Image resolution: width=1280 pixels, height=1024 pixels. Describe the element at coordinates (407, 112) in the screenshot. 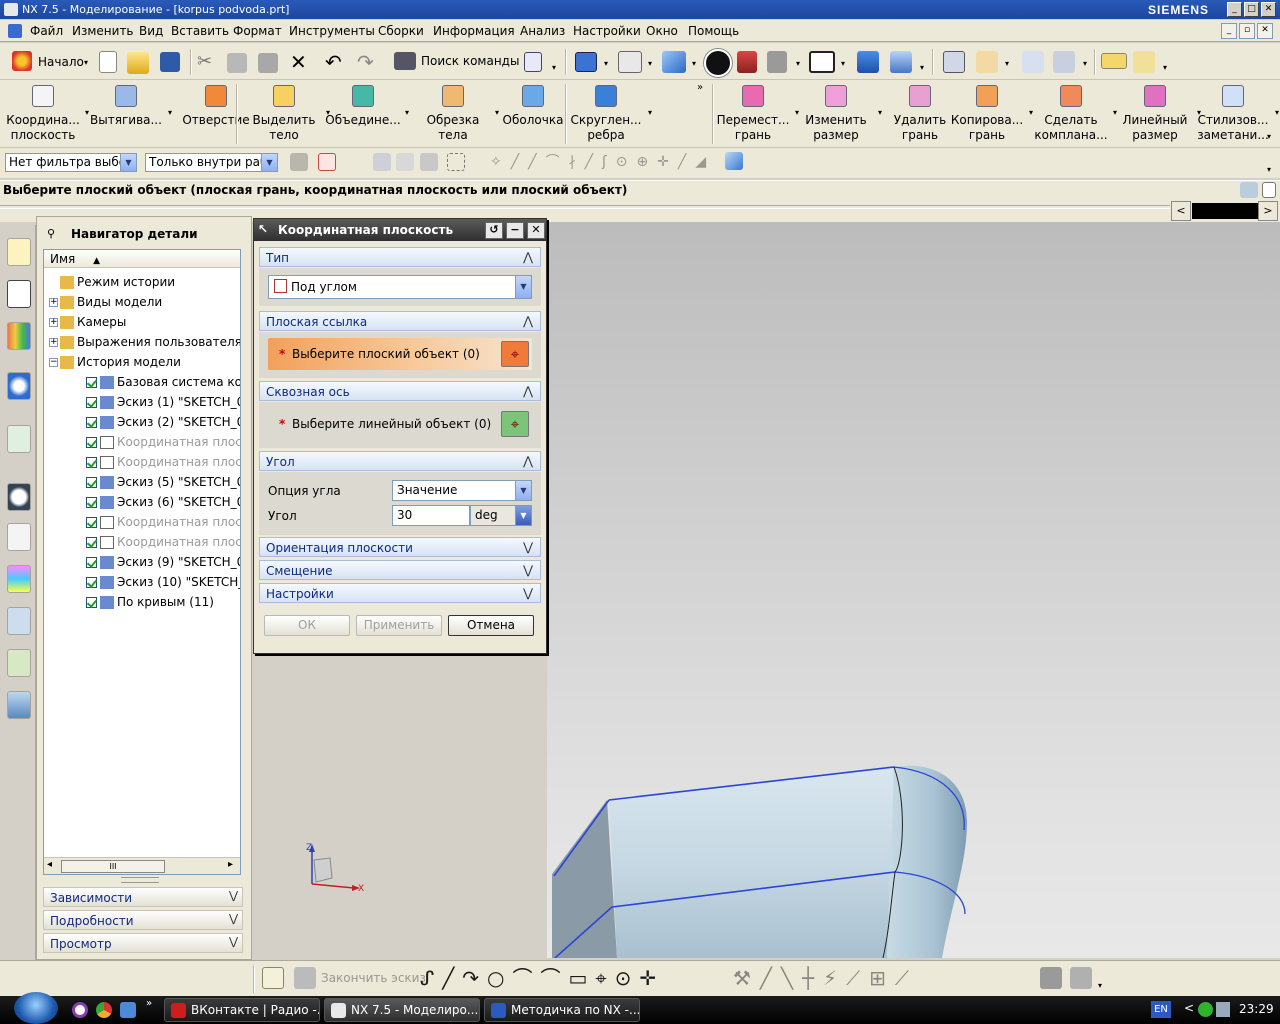

I see `dropdown-arrow-icon: ▾` at that location.